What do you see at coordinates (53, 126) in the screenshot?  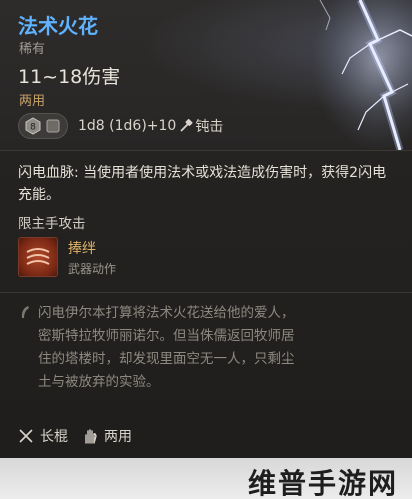 I see `dice-icon` at bounding box center [53, 126].